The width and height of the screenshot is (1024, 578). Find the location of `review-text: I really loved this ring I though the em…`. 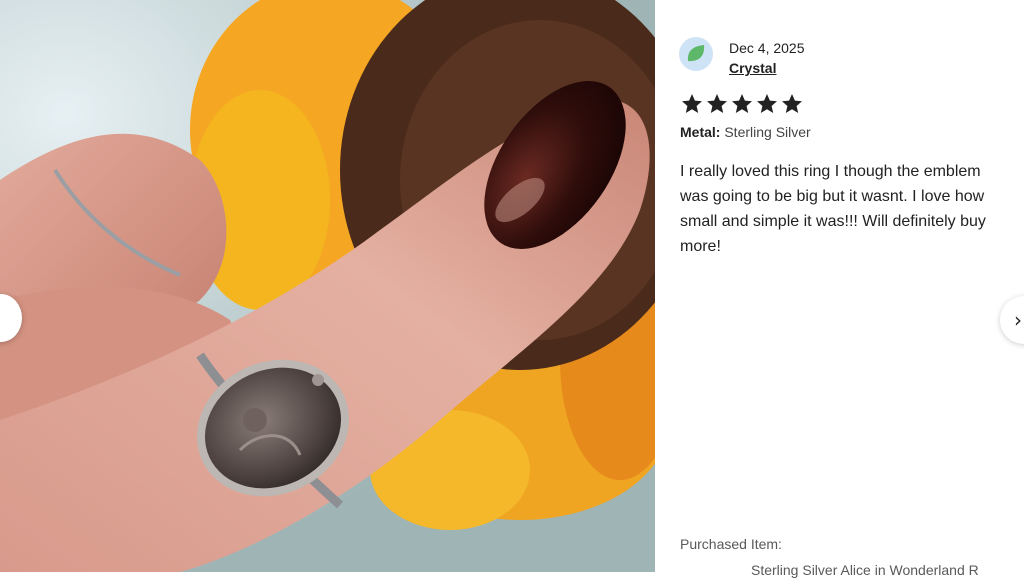

review-text: I really loved this ring I though the em… is located at coordinates (833, 209).